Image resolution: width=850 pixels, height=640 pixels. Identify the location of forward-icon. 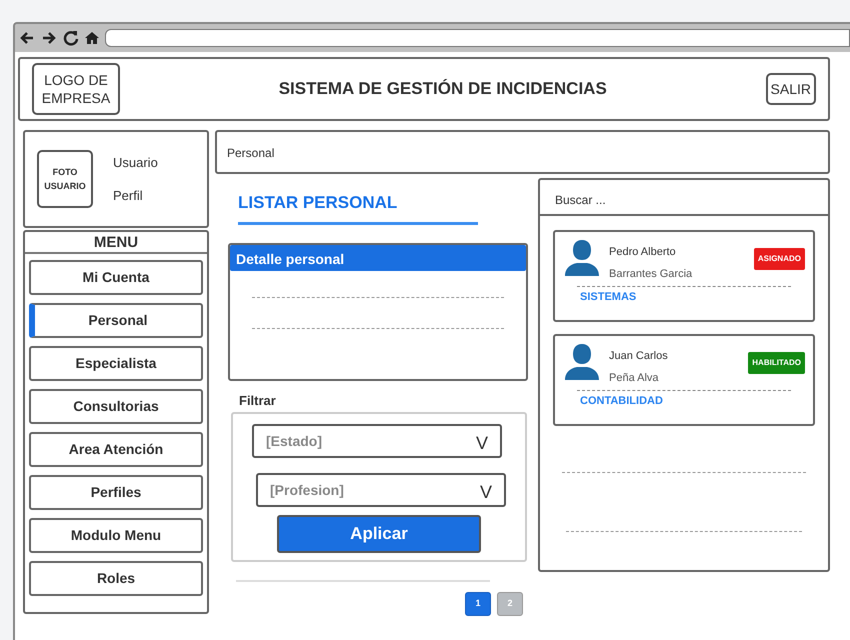
(49, 38).